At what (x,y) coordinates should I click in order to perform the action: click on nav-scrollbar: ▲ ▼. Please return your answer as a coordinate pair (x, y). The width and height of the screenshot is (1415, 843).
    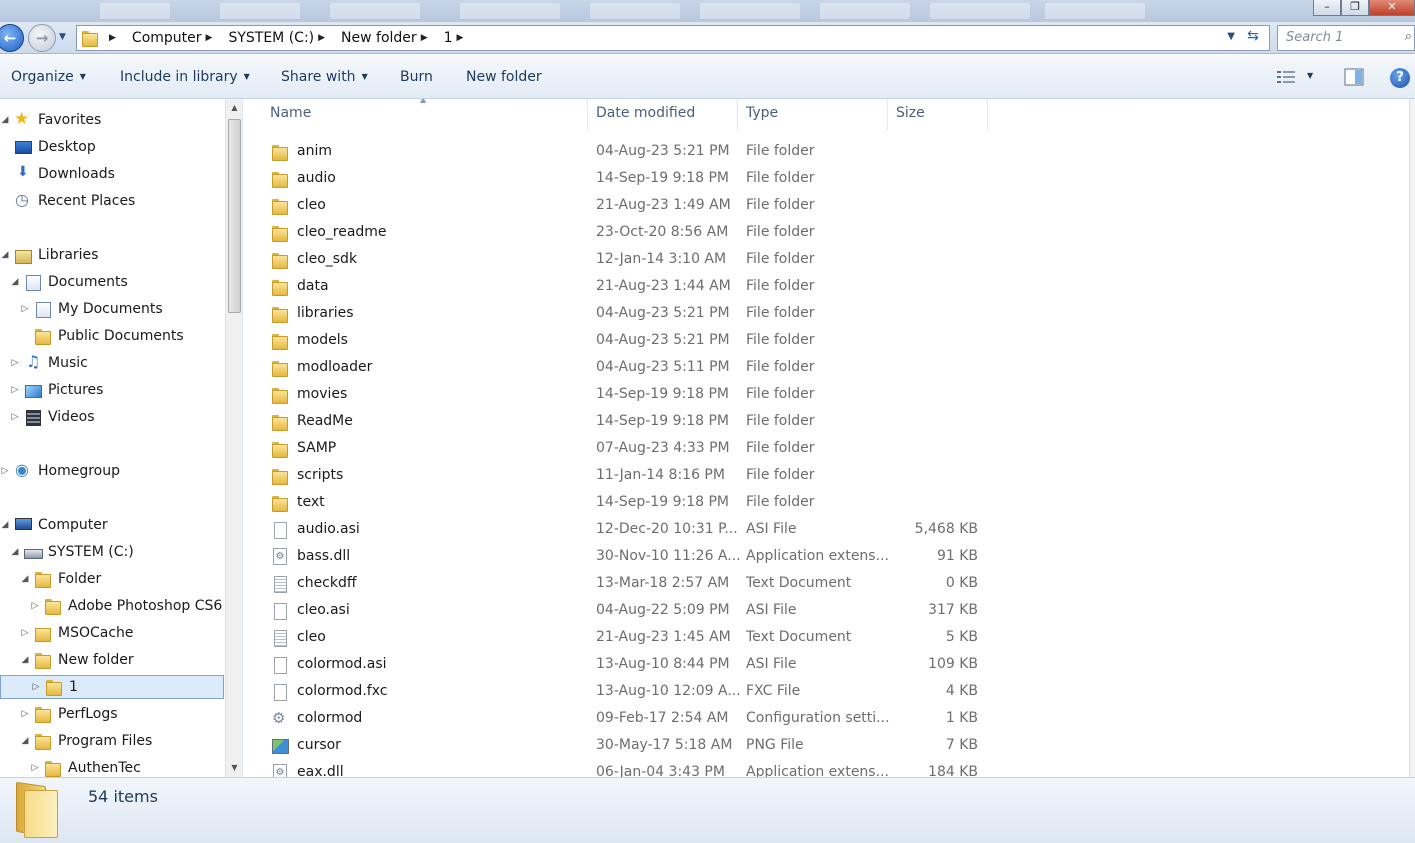
    Looking at the image, I should click on (233, 438).